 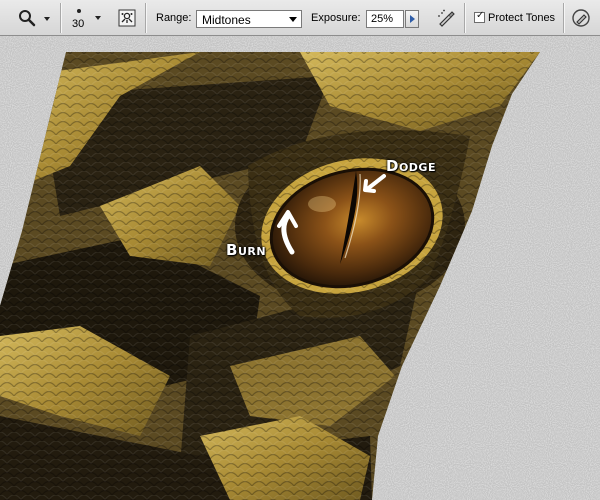 I want to click on tablet-pressure-button, so click(x=581, y=18).